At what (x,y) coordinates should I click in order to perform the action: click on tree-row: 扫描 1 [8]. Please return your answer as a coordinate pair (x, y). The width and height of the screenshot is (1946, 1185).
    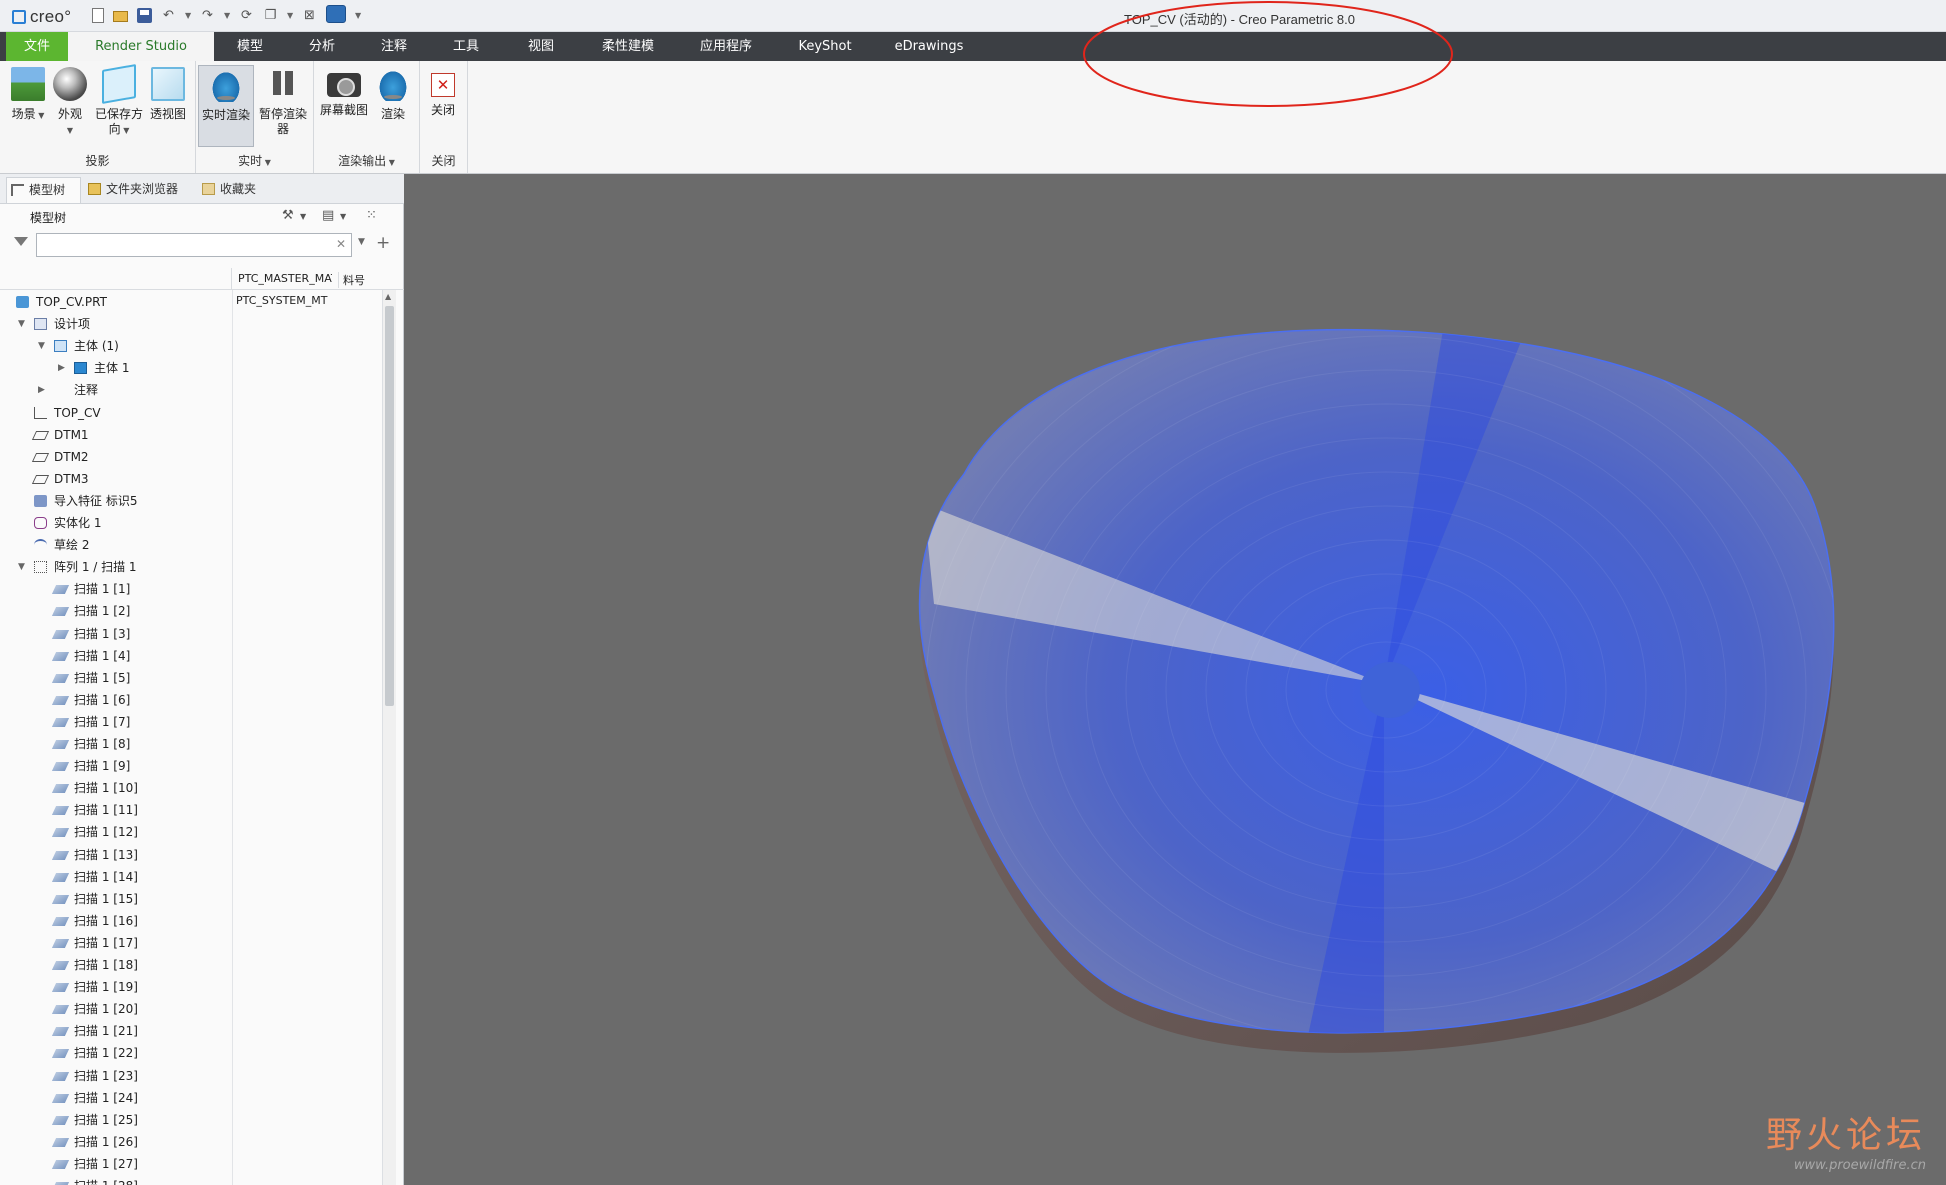
    Looking at the image, I should click on (115, 744).